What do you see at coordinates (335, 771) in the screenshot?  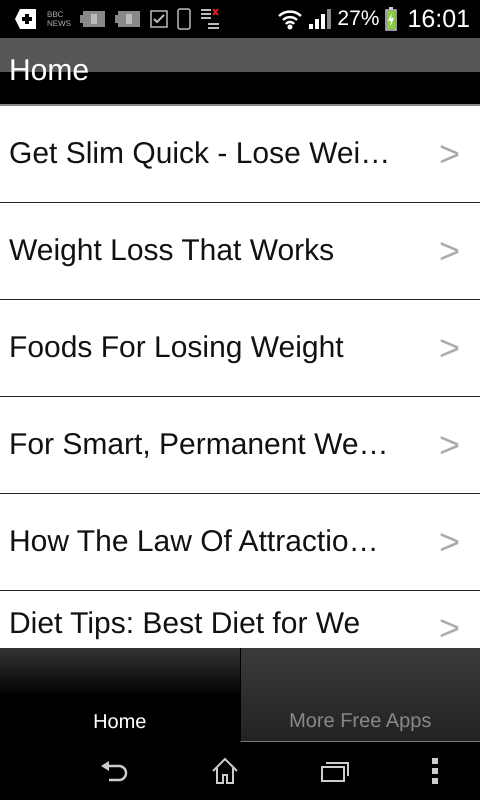 I see `recent-apps-icon` at bounding box center [335, 771].